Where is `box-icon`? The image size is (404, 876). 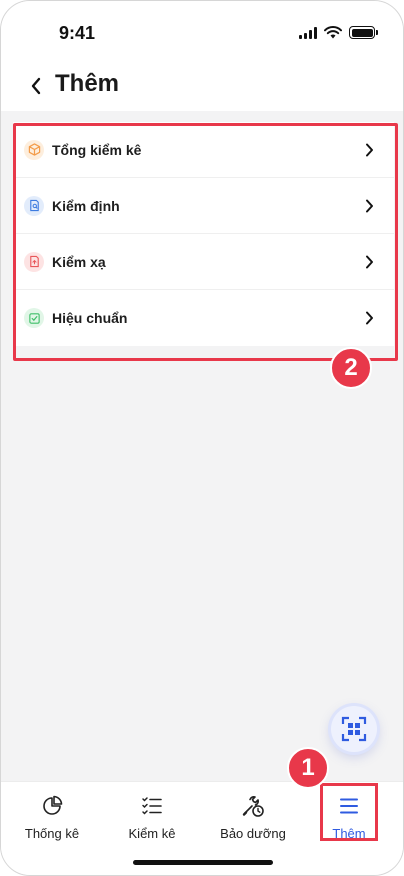 box-icon is located at coordinates (34, 149).